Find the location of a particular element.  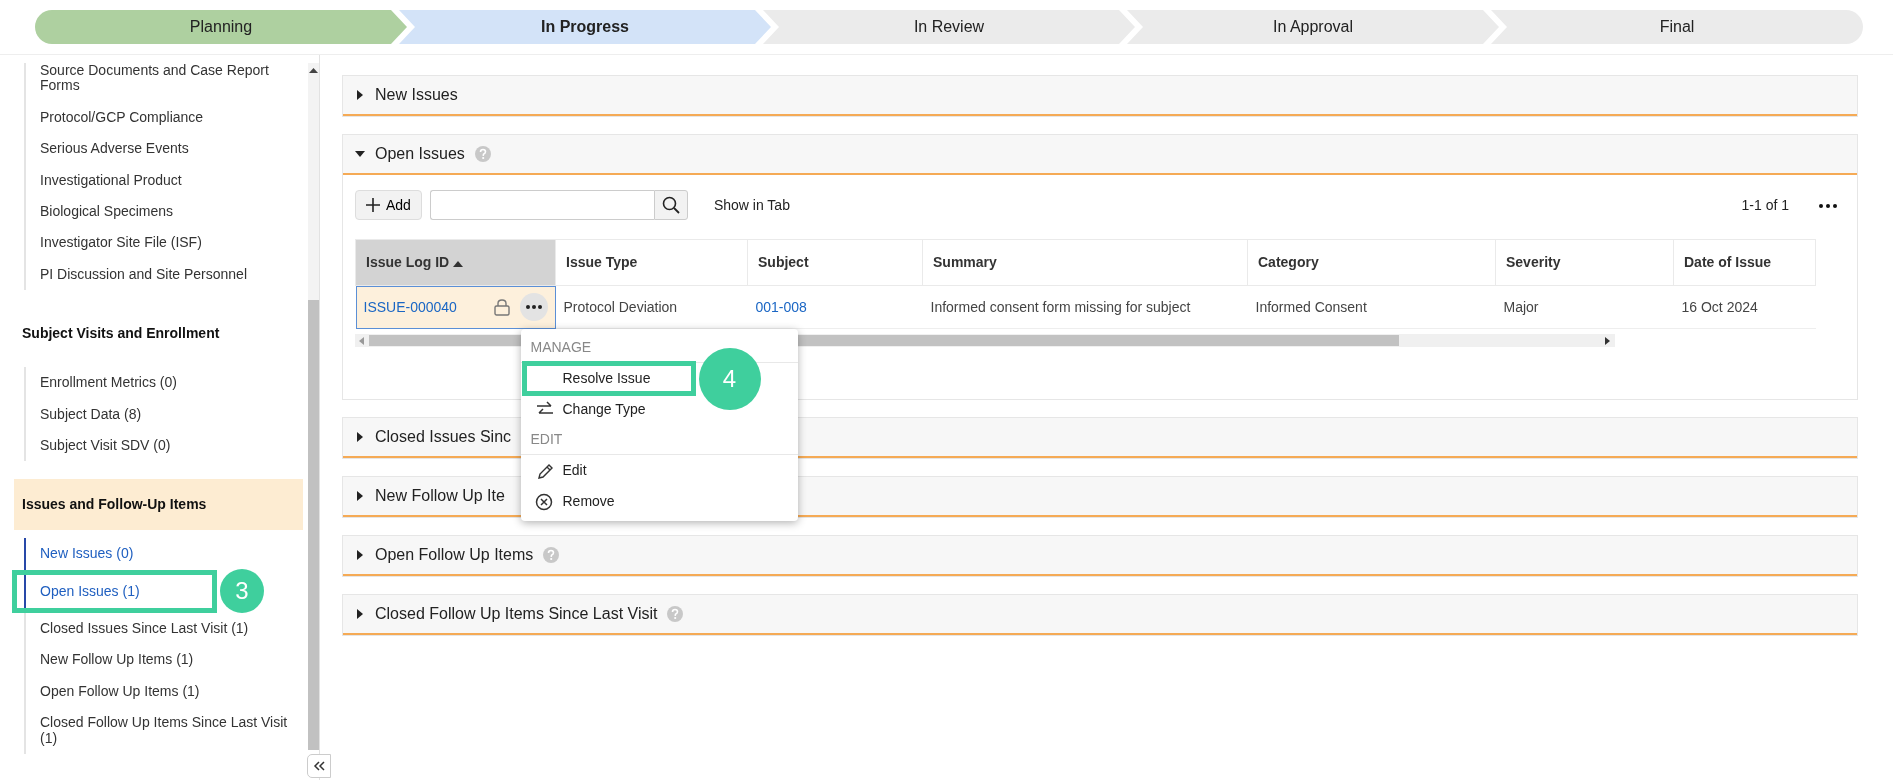

panel-title: New Follow Up Ite is located at coordinates (440, 496).